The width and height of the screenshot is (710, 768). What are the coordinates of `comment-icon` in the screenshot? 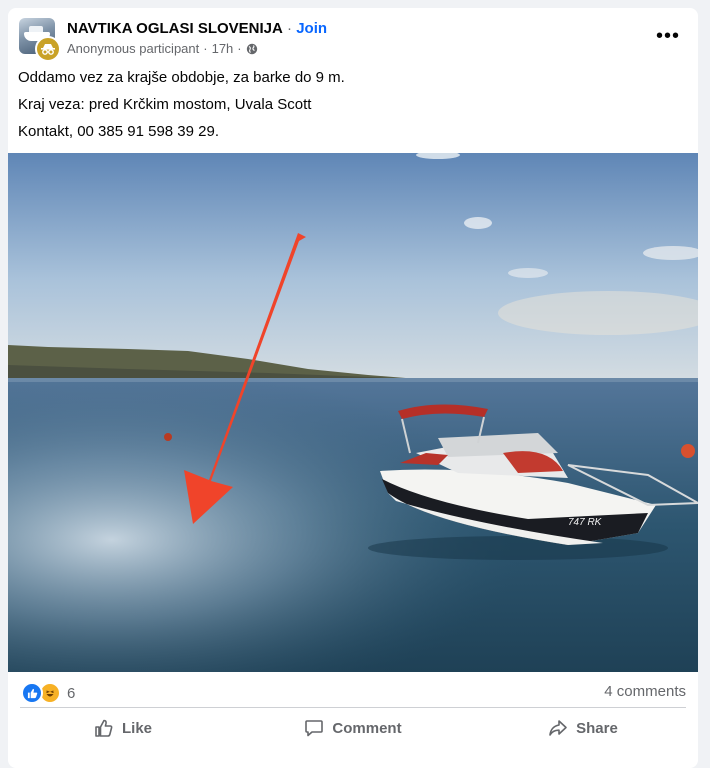 It's located at (314, 728).